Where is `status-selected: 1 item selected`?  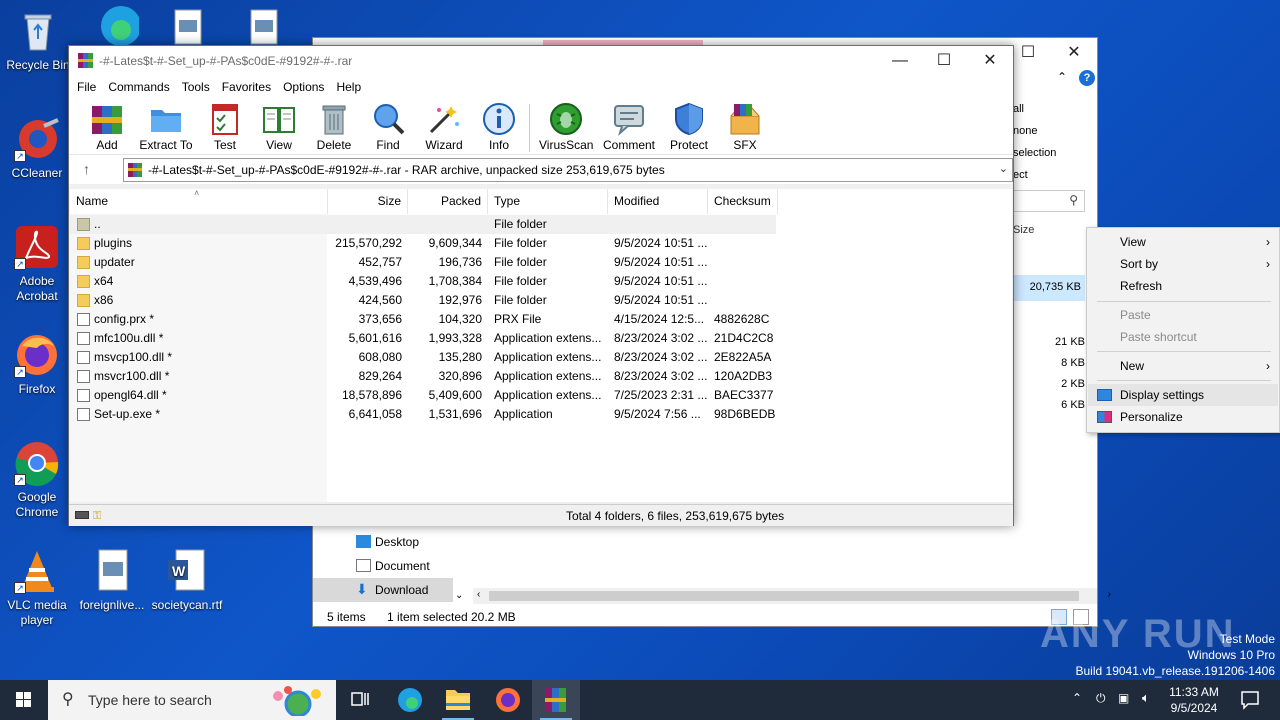 status-selected: 1 item selected is located at coordinates (427, 617).